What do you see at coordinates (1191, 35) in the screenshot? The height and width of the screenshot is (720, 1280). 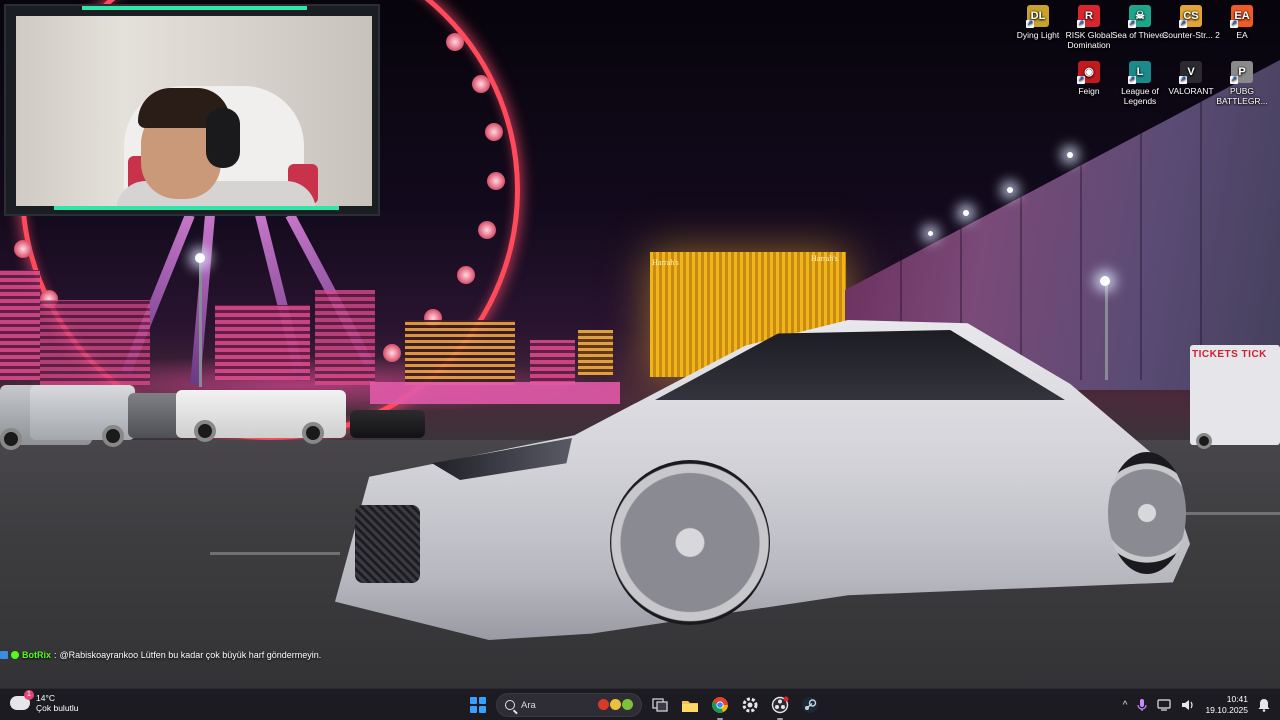 I see `desktop-shortcut-label: Counter-Str... 2` at bounding box center [1191, 35].